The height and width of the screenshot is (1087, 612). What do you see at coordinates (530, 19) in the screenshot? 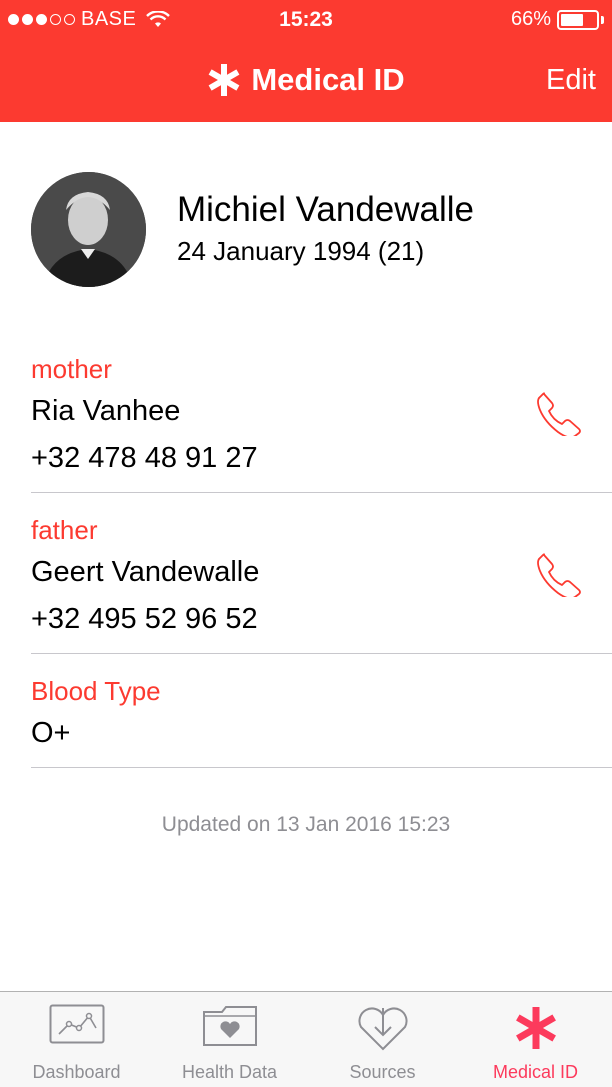
I see `battery-percent: 66%` at bounding box center [530, 19].